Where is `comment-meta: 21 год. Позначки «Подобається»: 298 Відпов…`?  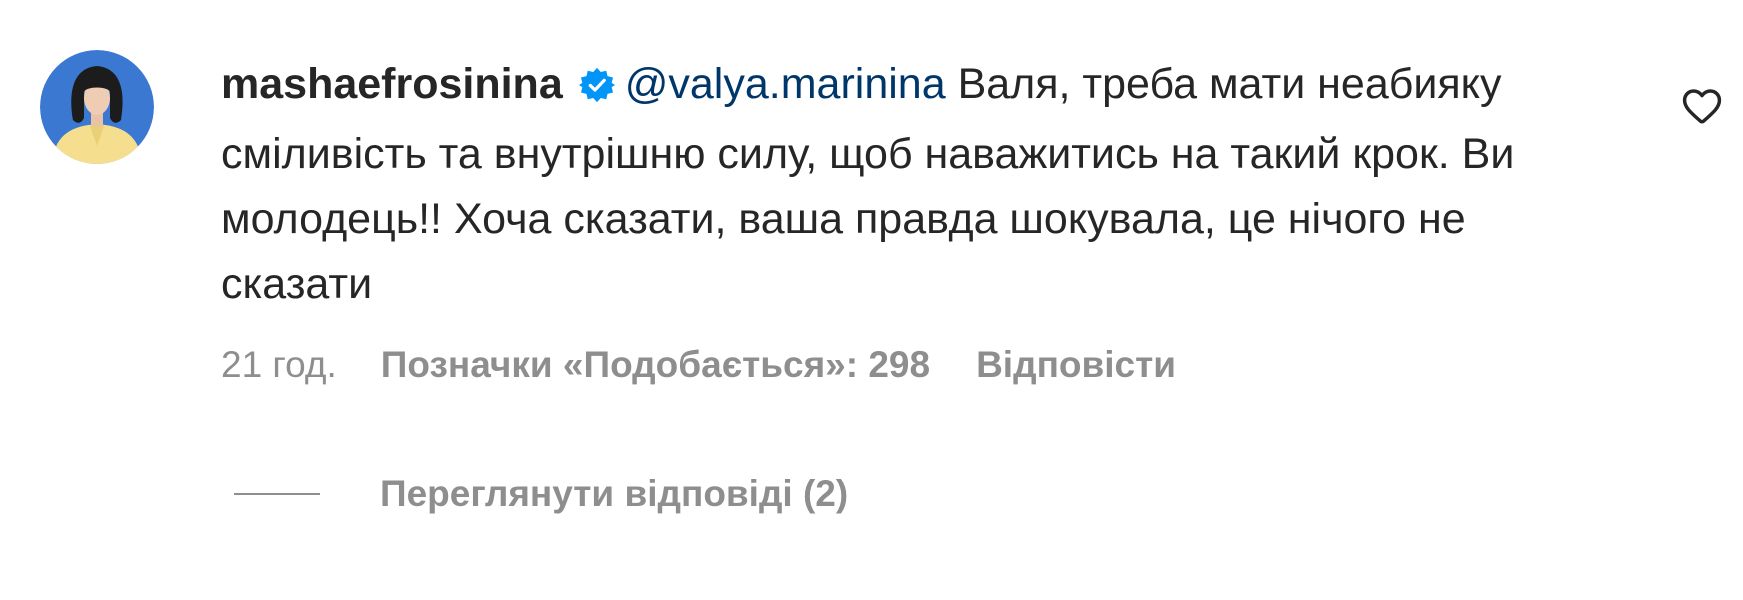 comment-meta: 21 год. Позначки «Подобається»: 298 Відпов… is located at coordinates (698, 365).